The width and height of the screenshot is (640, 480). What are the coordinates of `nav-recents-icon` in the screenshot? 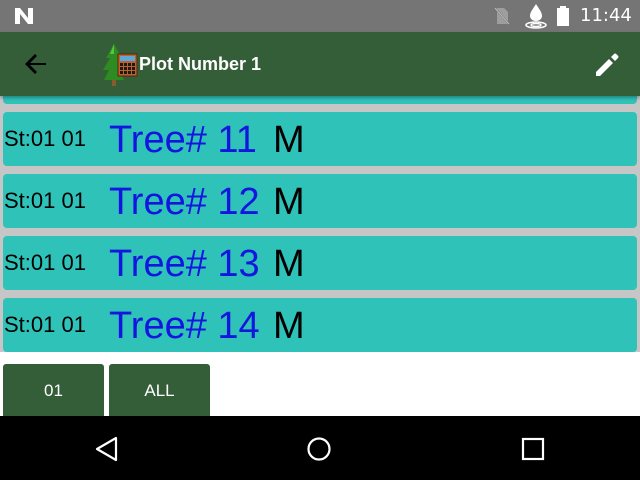 It's located at (533, 449).